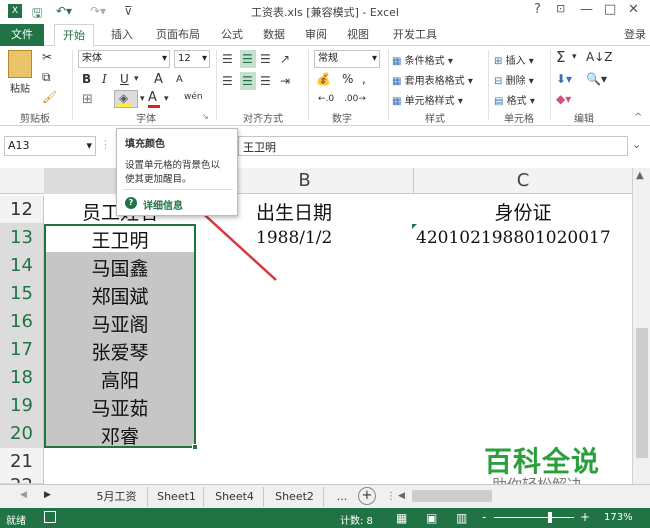 Image resolution: width=650 pixels, height=528 pixels. Describe the element at coordinates (461, 518) in the screenshot. I see `page-break-view-icon: ▥` at that location.